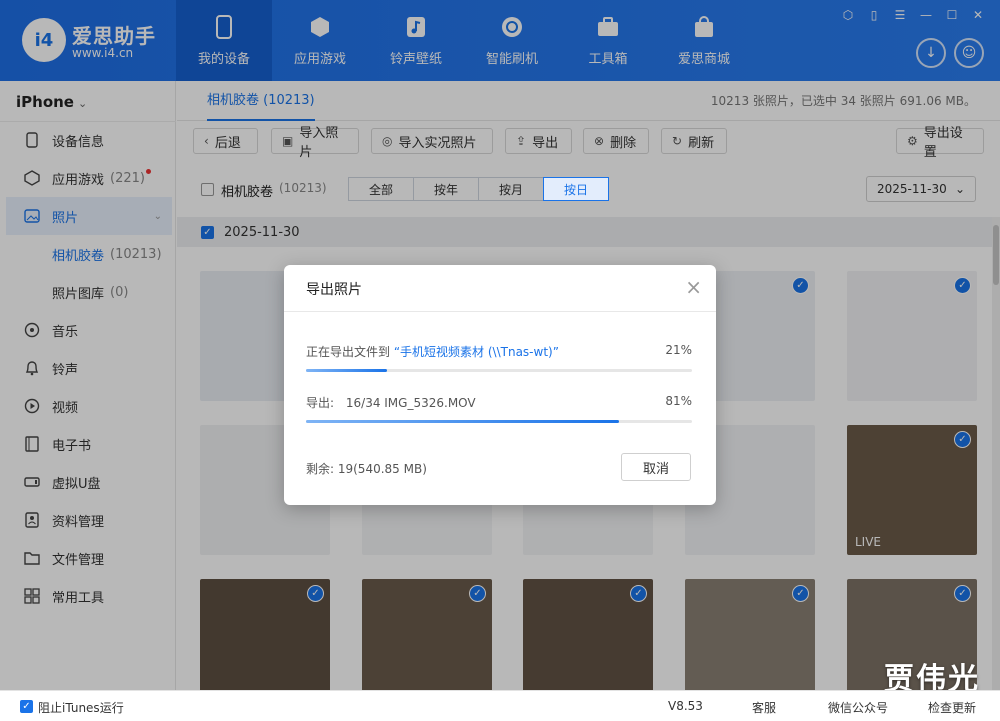 This screenshot has height=721, width=1000. What do you see at coordinates (685, 706) in the screenshot?
I see `version-label: V8.53` at bounding box center [685, 706].